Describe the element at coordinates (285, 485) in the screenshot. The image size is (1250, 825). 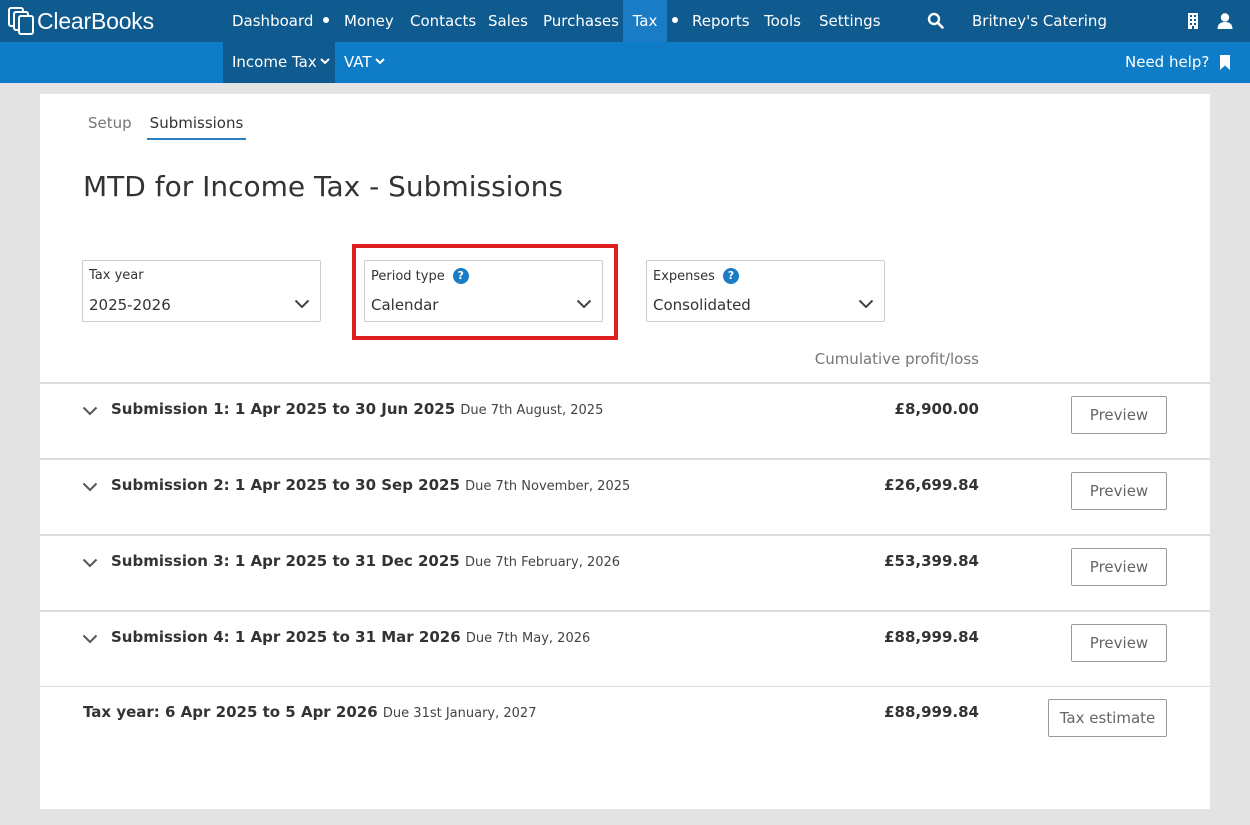
I see `submission-period: Submission 2: 1 Apr 2025 to 30 Sep 2025` at that location.